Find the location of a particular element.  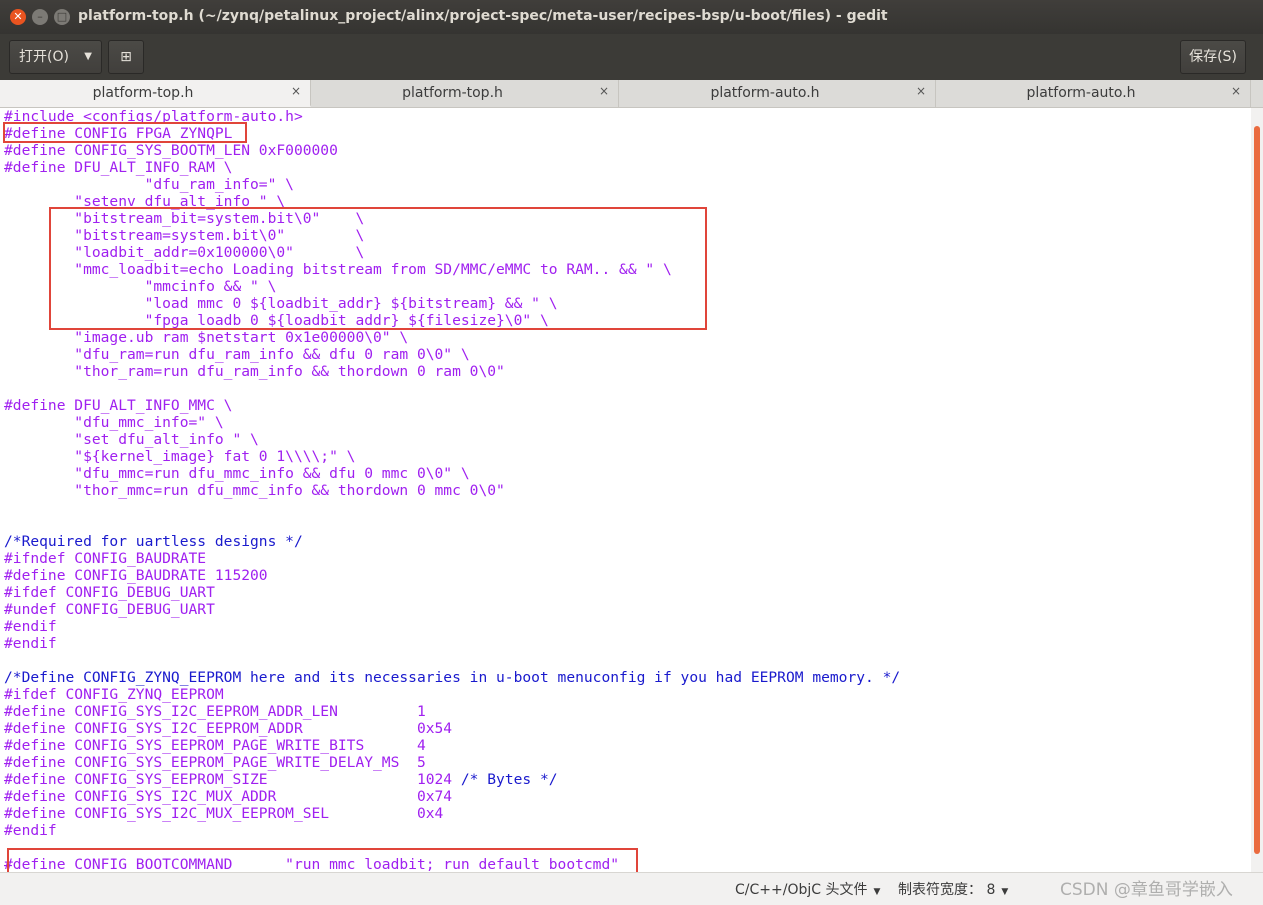

watermark: CSDN @章鱼哥学嵌入 is located at coordinates (1146, 890).